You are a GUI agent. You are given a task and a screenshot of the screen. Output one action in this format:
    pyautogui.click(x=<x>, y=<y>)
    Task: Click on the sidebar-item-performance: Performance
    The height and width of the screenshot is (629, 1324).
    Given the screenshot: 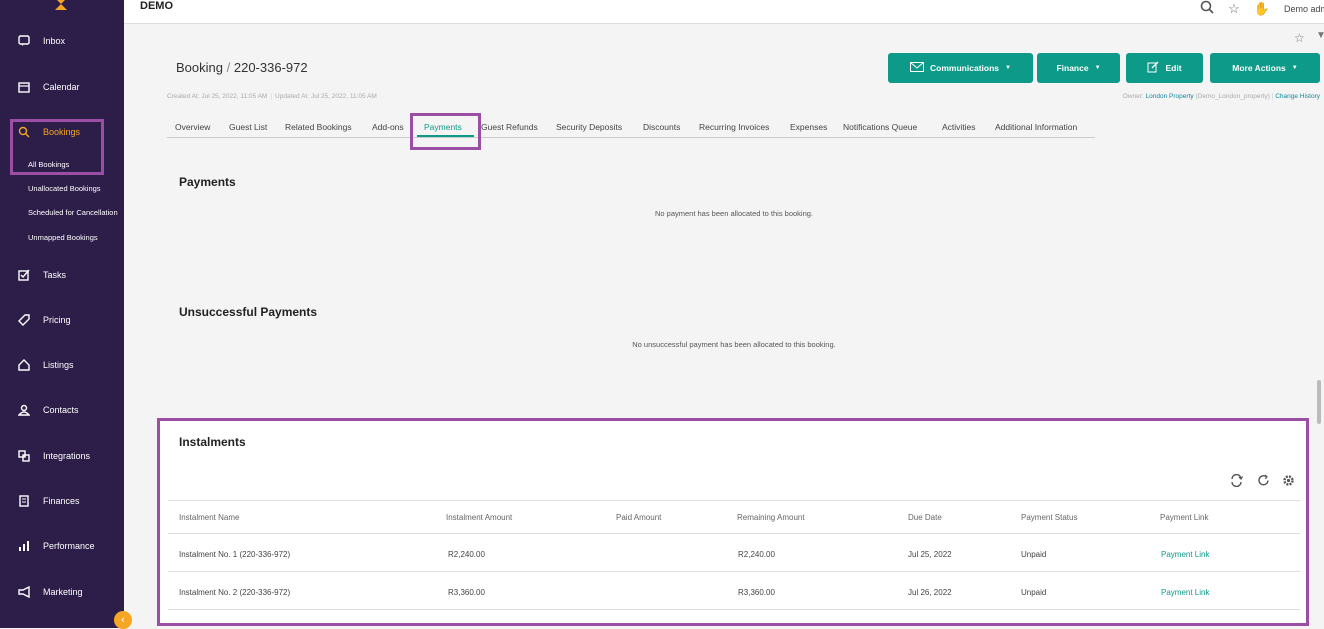 What is the action you would take?
    pyautogui.click(x=62, y=546)
    